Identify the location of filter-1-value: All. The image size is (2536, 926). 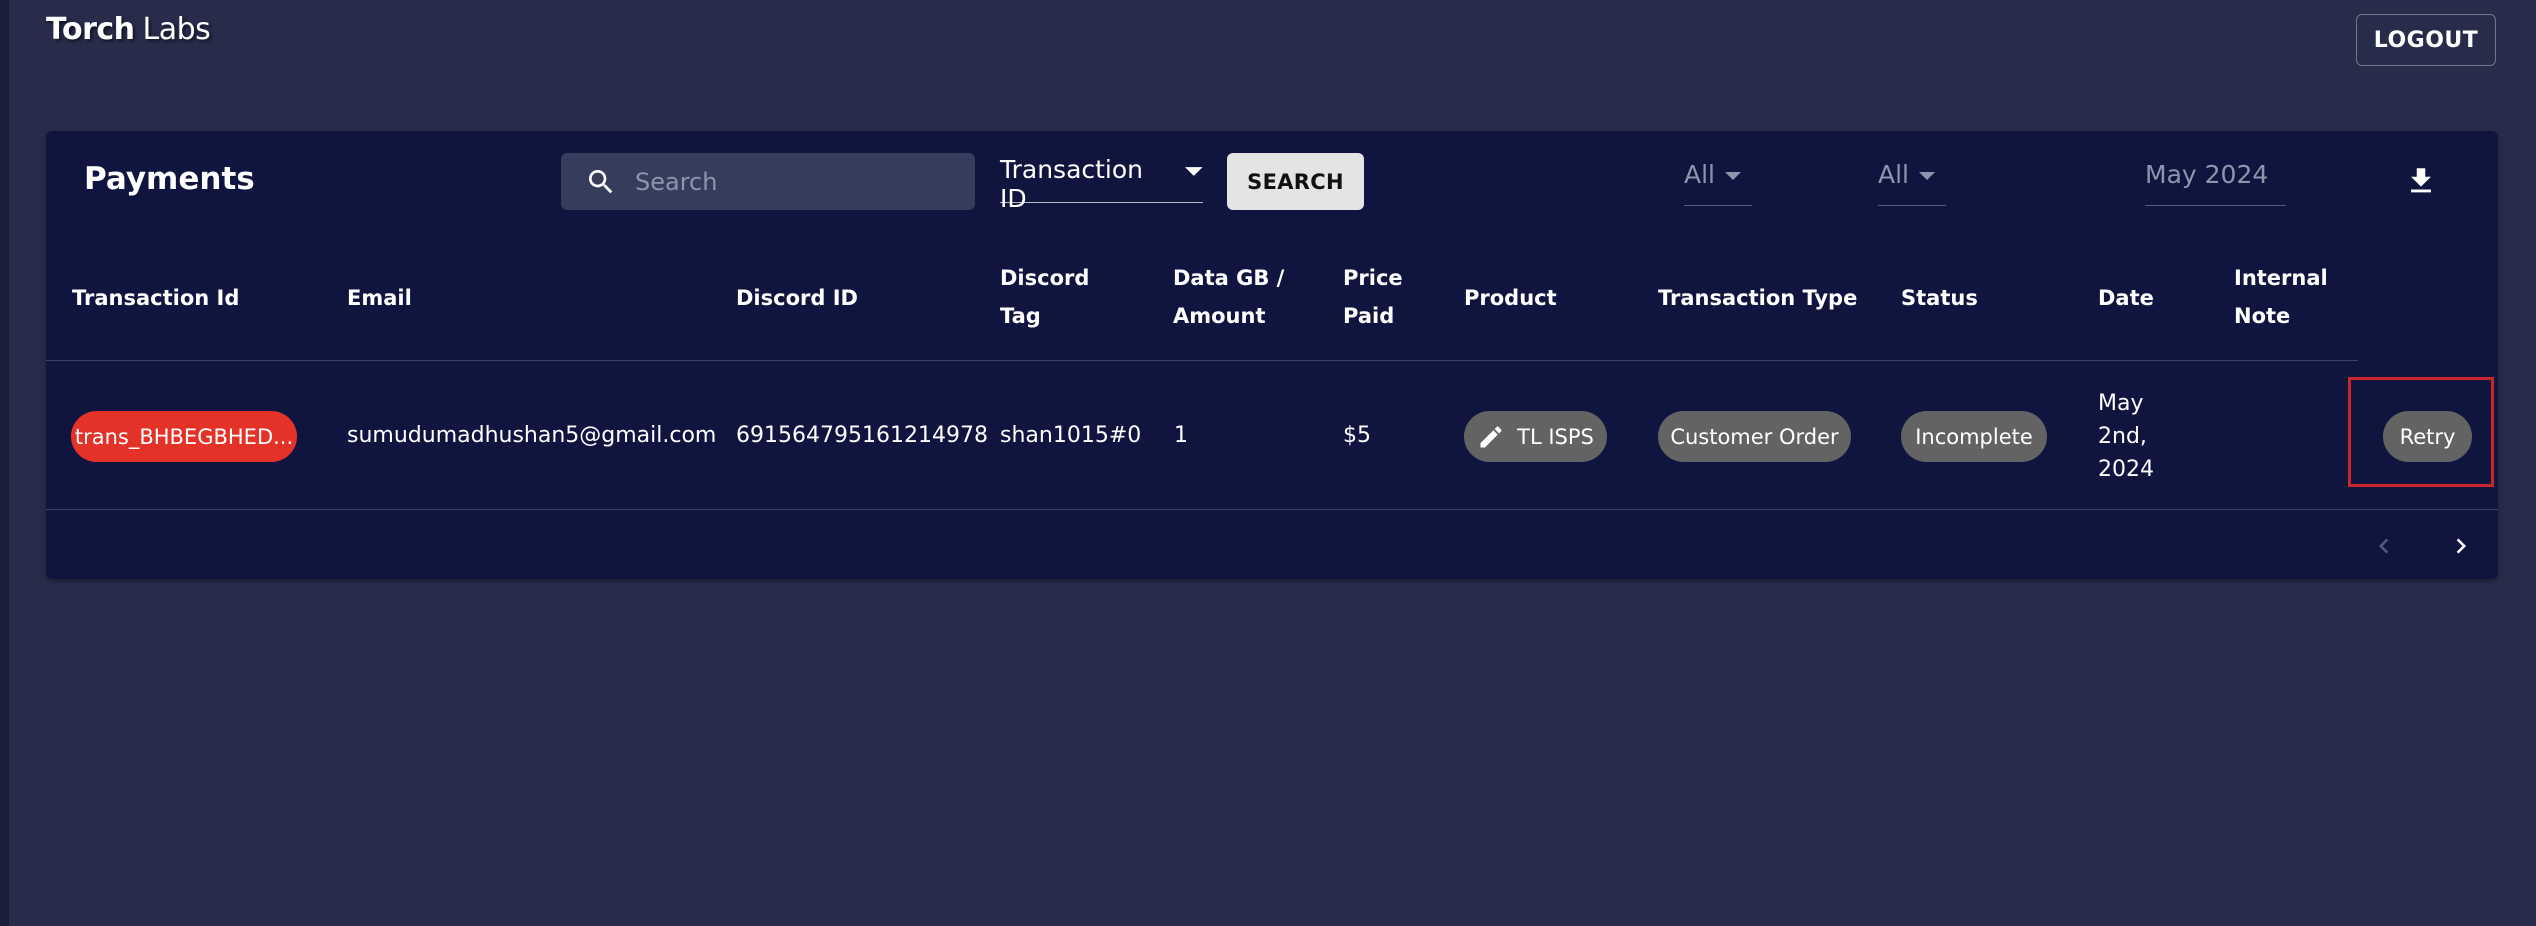
(1699, 174).